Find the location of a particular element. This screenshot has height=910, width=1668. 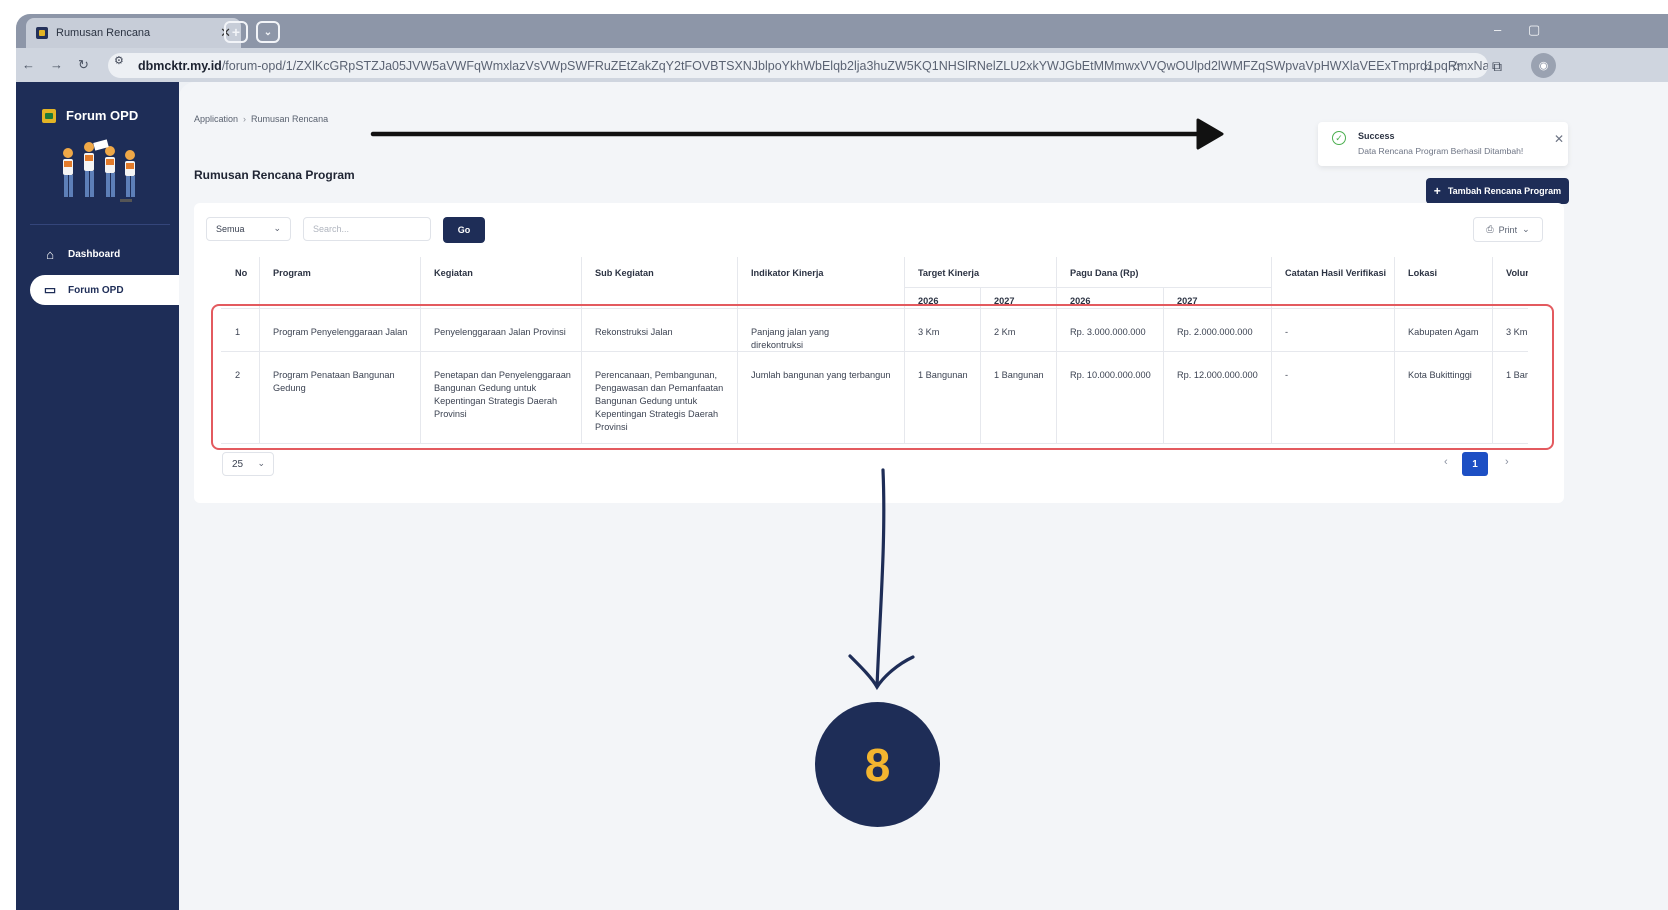

restore-icon: ▢ is located at coordinates (1534, 30).